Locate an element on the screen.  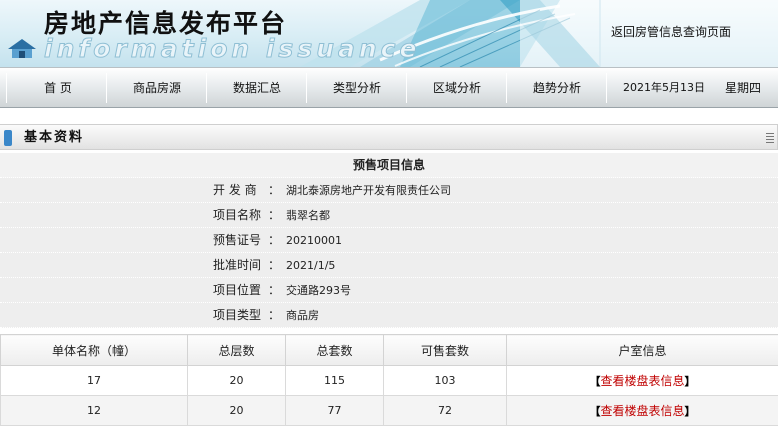
site-subtitle: information issuance is located at coordinates (232, 49).